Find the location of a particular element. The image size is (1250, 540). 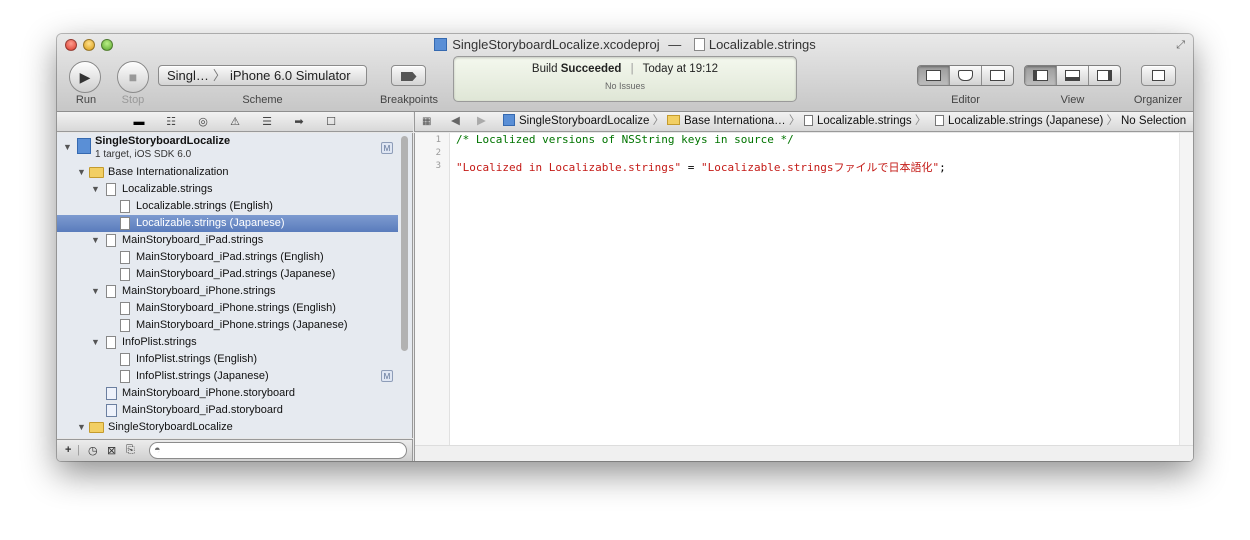

file-infoplist-strings: ▼ InfoPlist.strings is located at coordinates (227, 342).